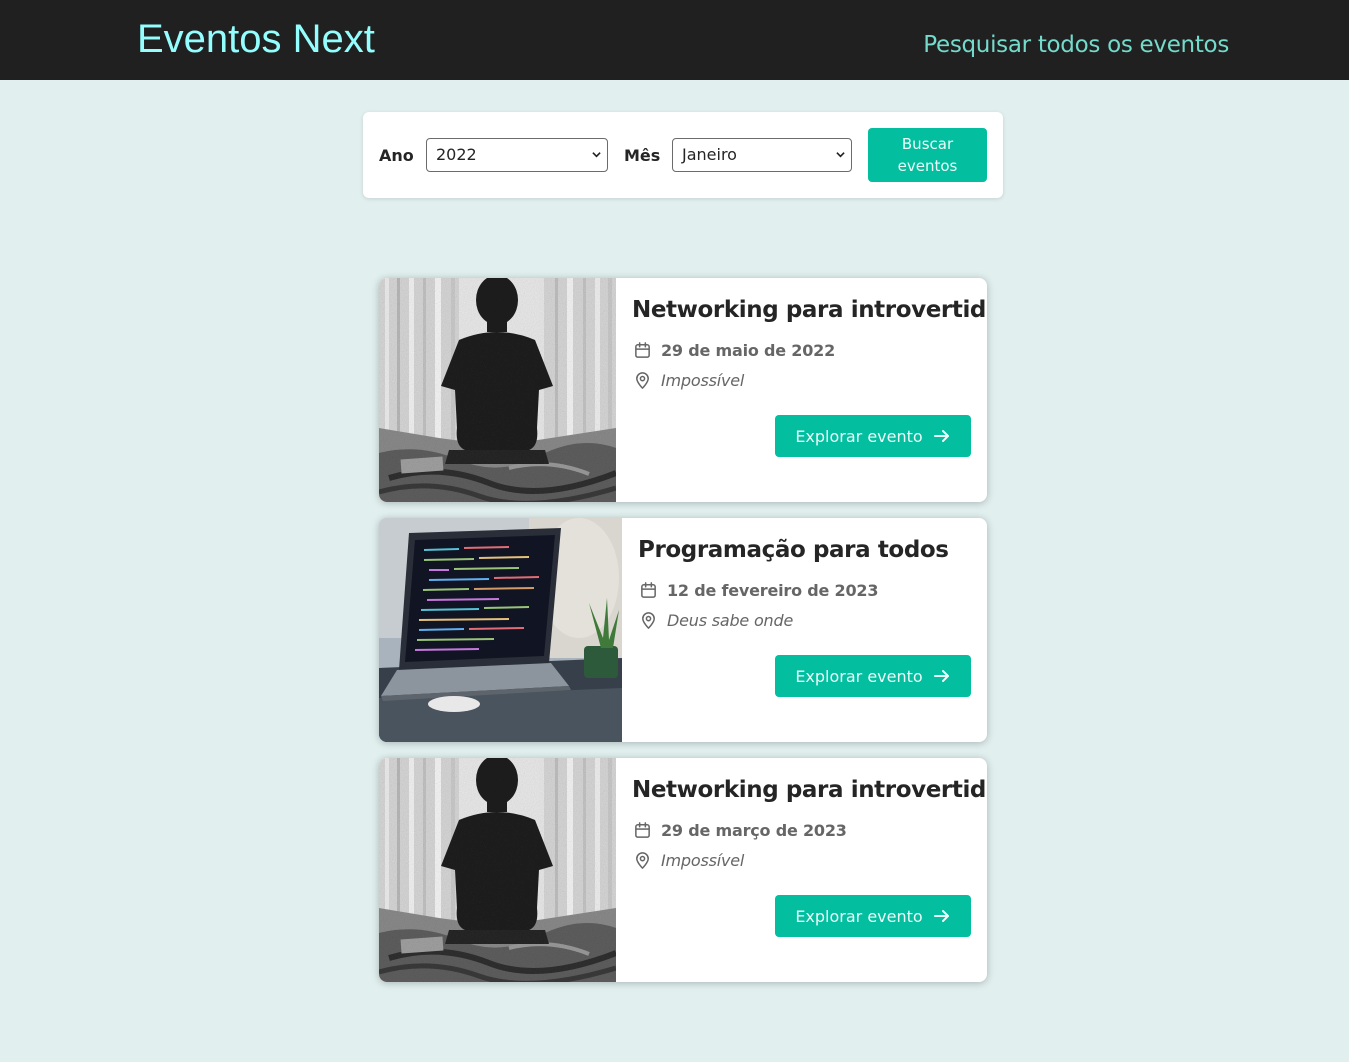 The height and width of the screenshot is (1062, 1349). Describe the element at coordinates (754, 830) in the screenshot. I see `event-date-text: 29 de março de 2023` at that location.